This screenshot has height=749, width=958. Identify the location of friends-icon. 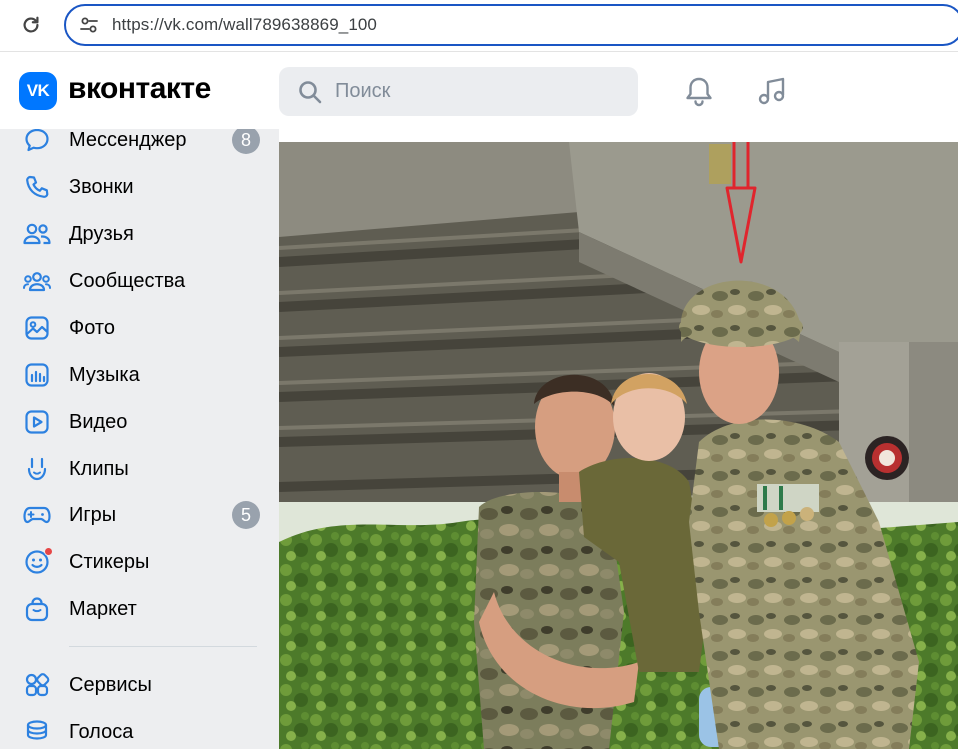
(37, 234).